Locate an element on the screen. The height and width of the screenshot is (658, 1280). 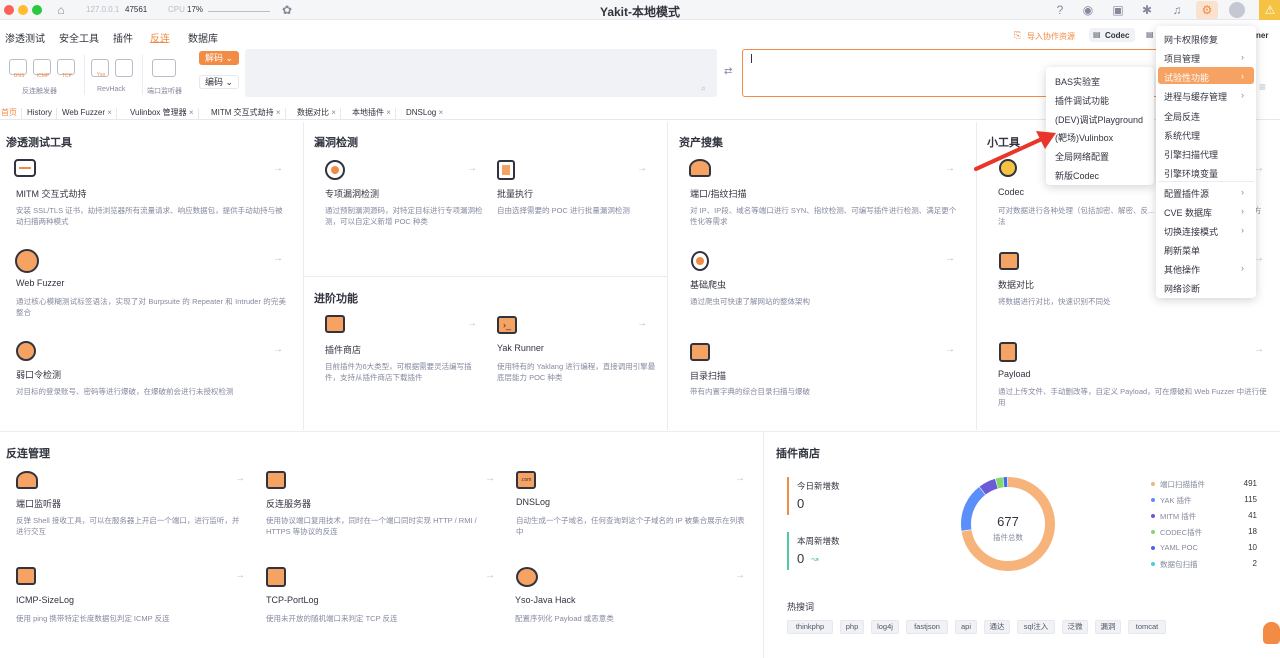
search-icon: ⌕ is located at coordinates (703, 88).